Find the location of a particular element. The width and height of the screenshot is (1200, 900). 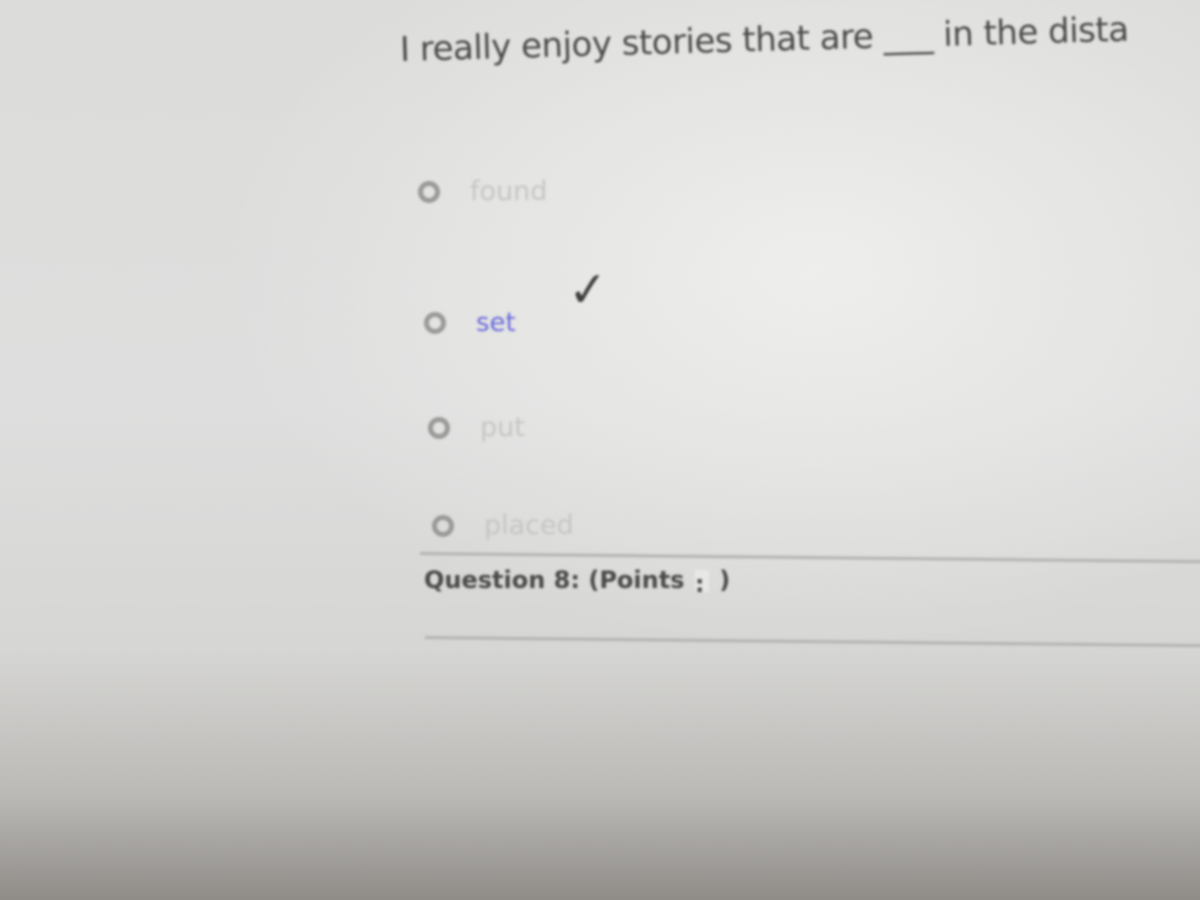

points-value: : is located at coordinates (701, 584).